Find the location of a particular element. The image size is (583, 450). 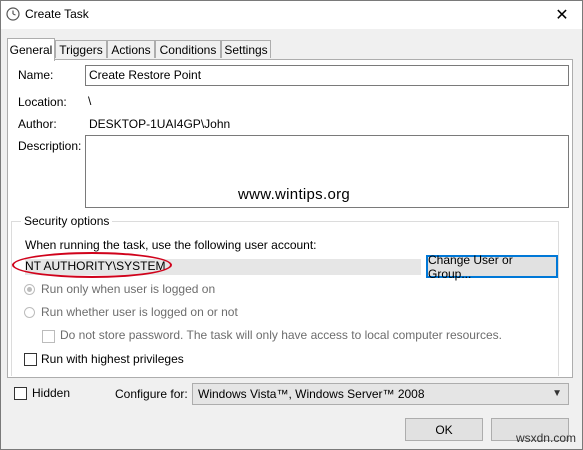

hidden-checkbox is located at coordinates (20, 393).